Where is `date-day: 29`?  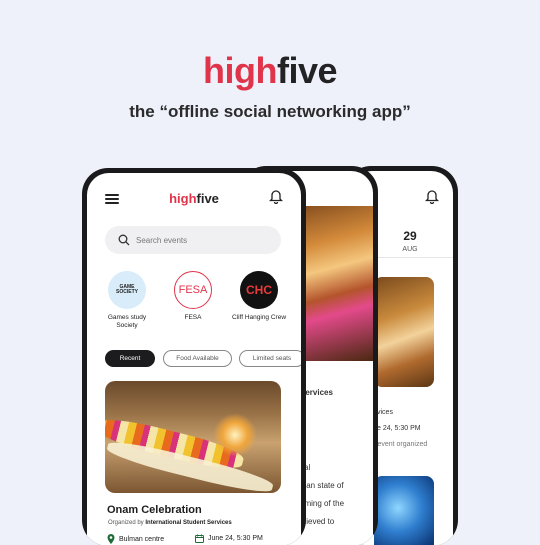
date-day: 29 is located at coordinates (410, 236).